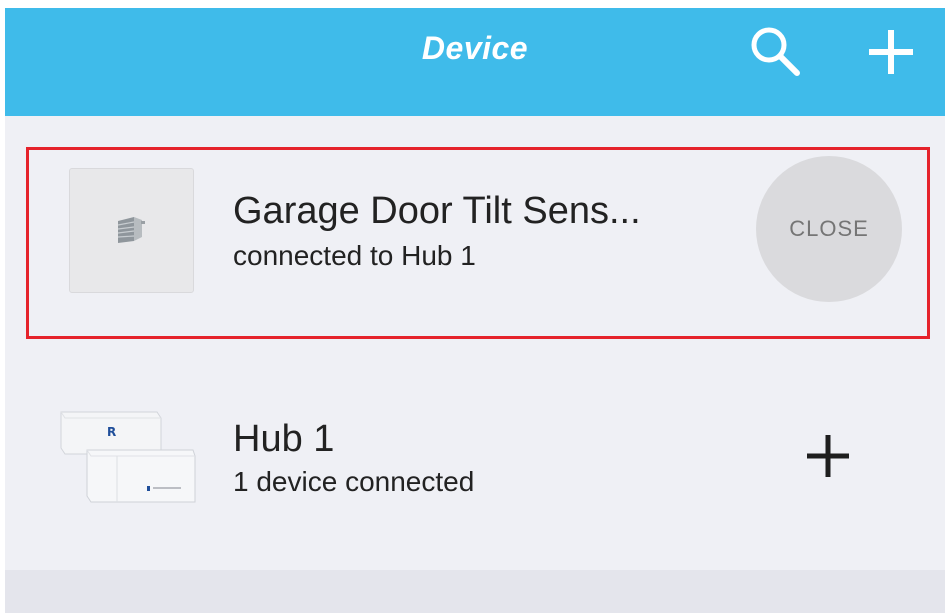  What do you see at coordinates (829, 229) in the screenshot?
I see `close-button: CLOSE` at bounding box center [829, 229].